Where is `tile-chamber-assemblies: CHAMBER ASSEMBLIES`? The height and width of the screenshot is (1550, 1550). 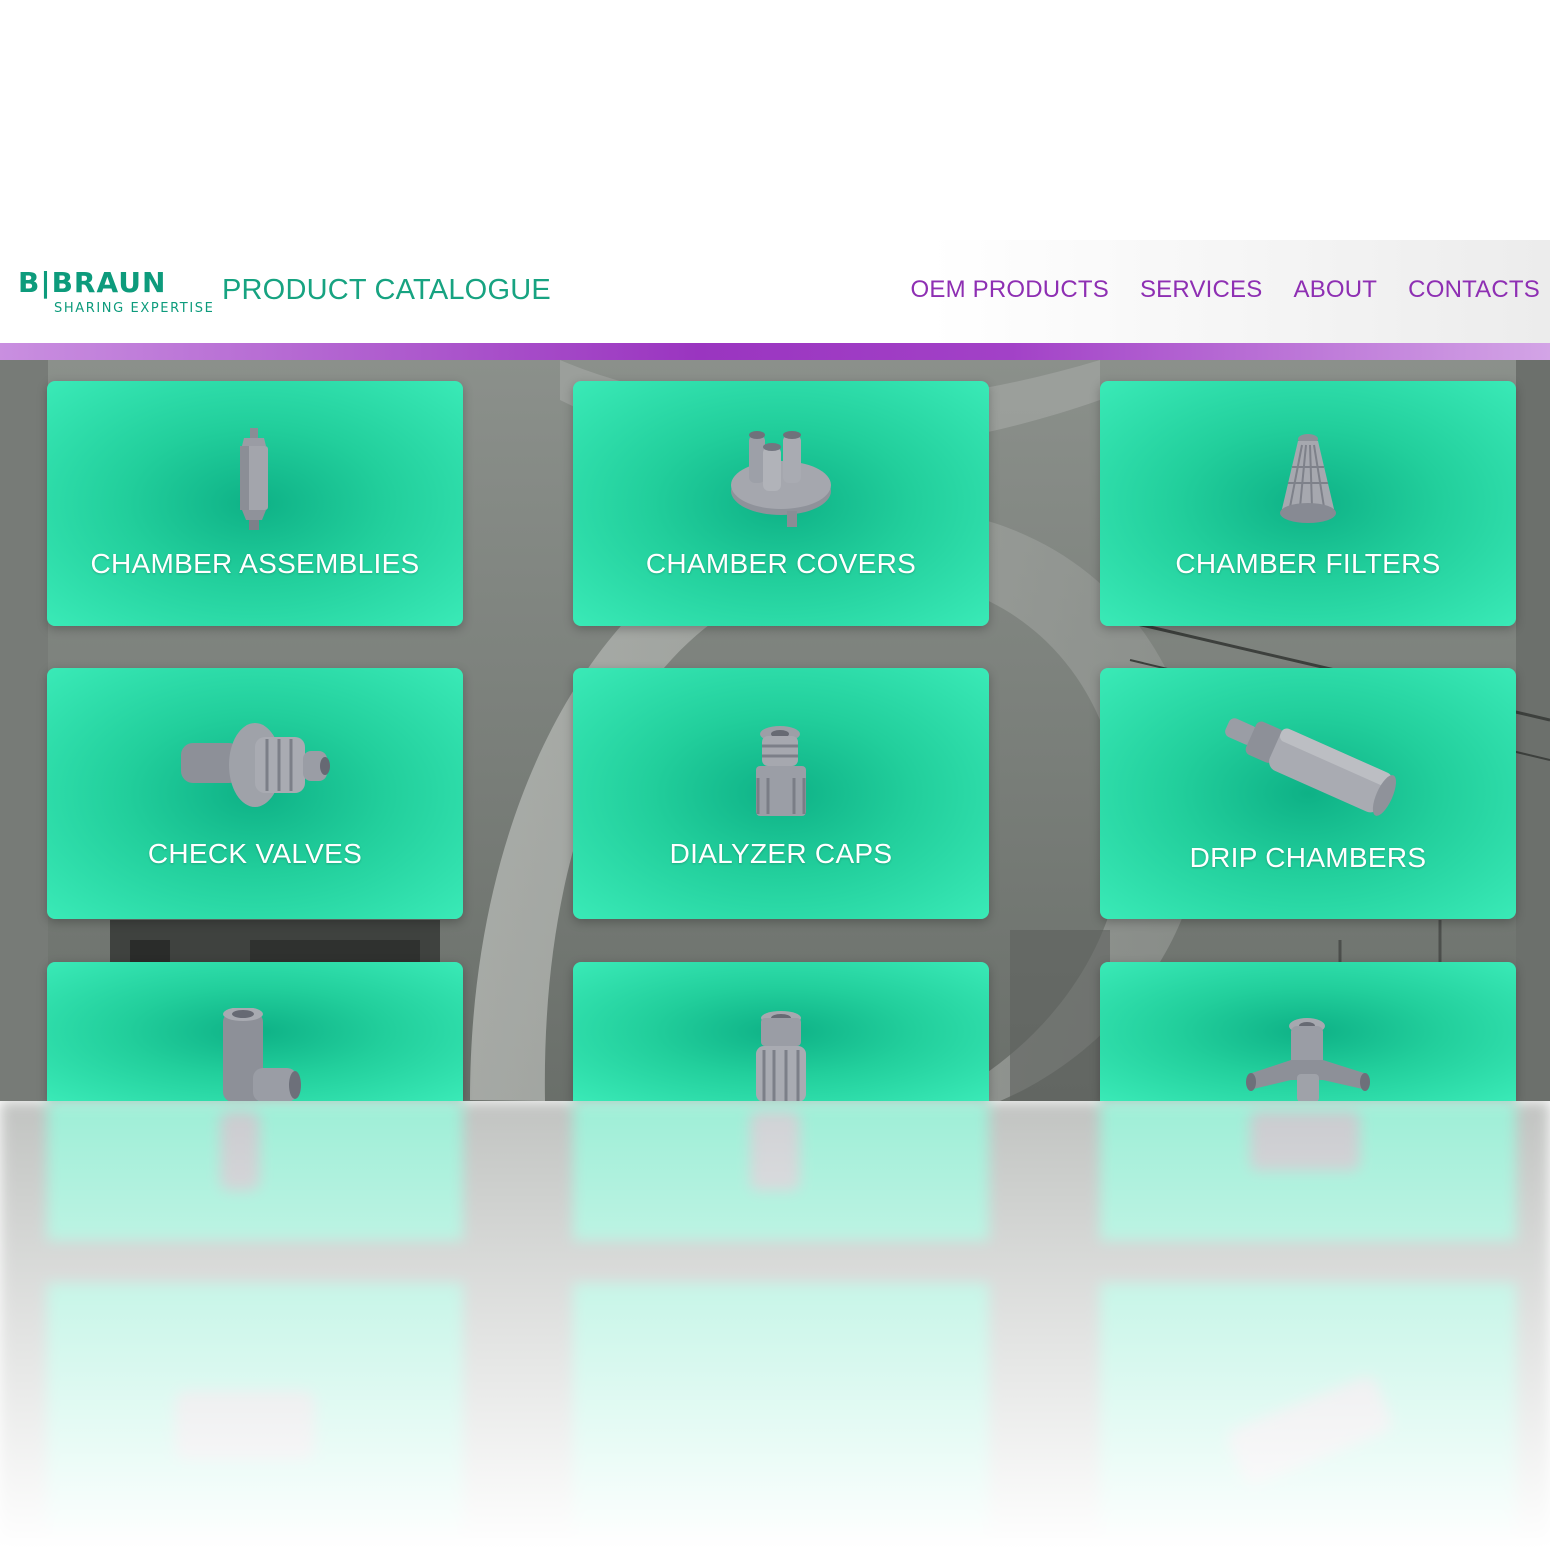
tile-chamber-assemblies: CHAMBER ASSEMBLIES is located at coordinates (255, 503).